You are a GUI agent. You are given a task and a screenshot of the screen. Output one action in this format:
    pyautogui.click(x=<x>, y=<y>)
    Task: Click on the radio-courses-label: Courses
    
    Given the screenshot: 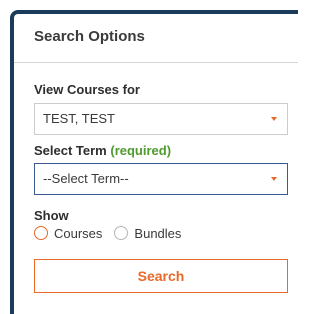 What is the action you would take?
    pyautogui.click(x=78, y=233)
    